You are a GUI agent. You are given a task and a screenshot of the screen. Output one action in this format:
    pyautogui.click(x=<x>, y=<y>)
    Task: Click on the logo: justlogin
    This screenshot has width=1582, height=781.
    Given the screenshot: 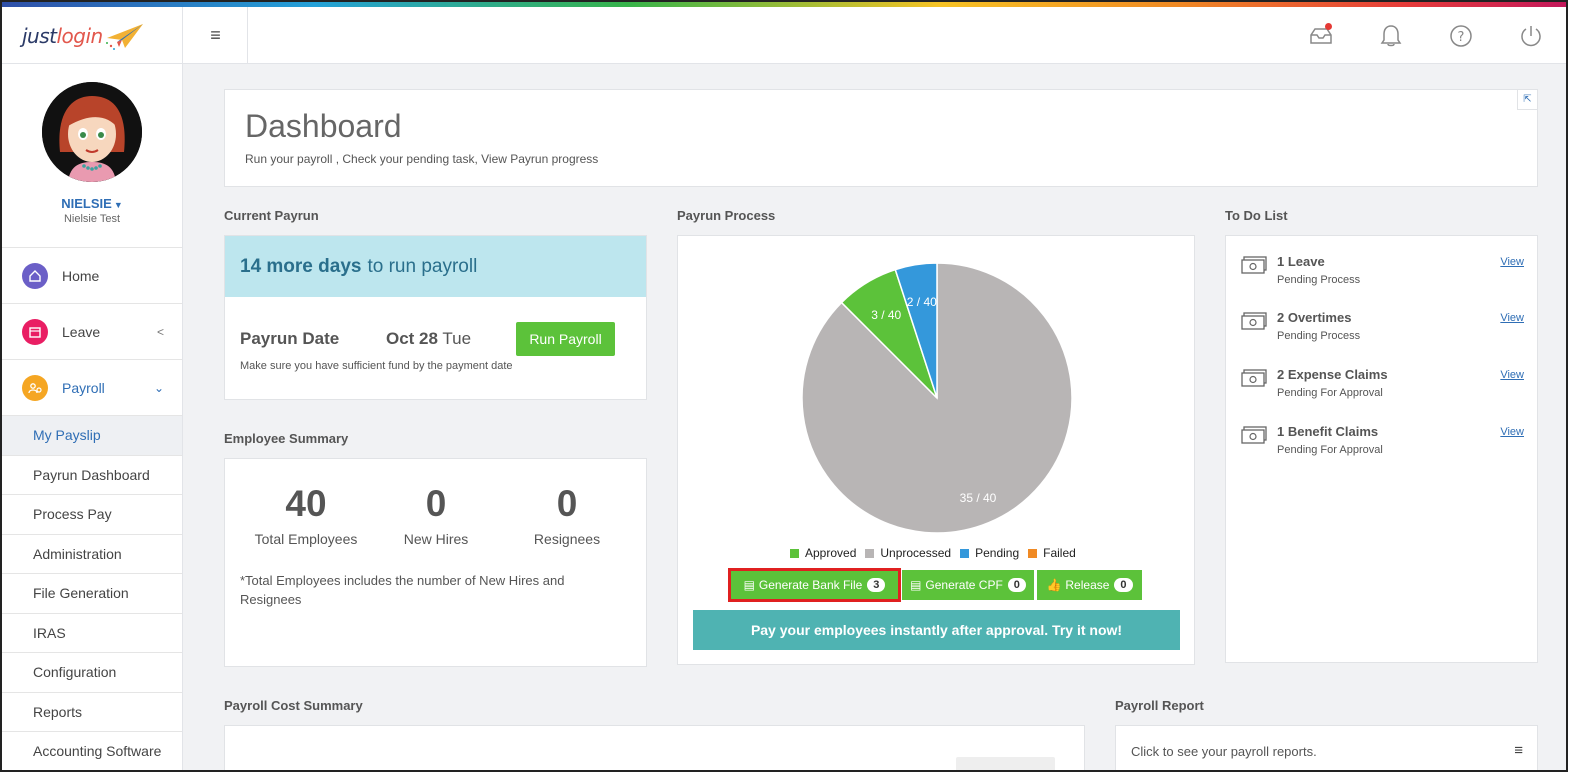 What is the action you would take?
    pyautogui.click(x=92, y=35)
    